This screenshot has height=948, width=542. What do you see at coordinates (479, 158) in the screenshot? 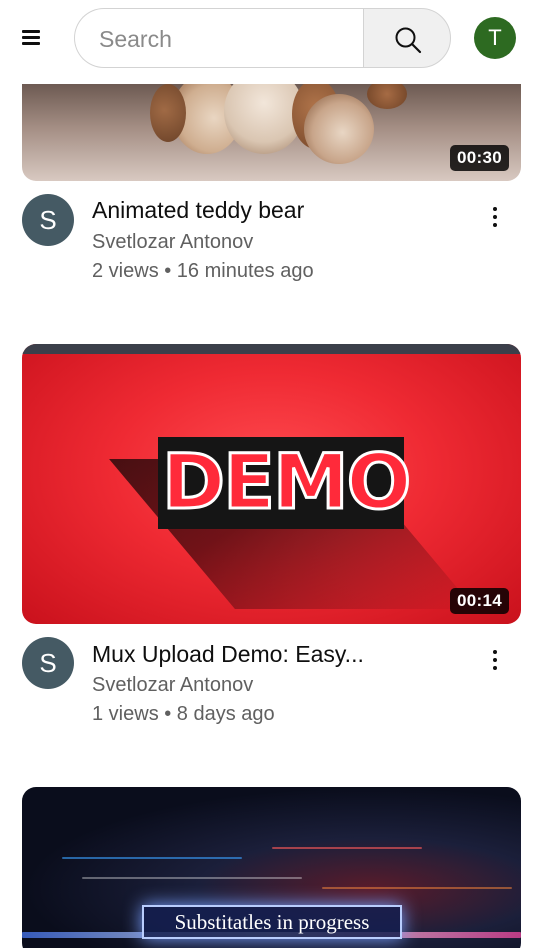
I see `video-duration-badge: 00:30` at bounding box center [479, 158].